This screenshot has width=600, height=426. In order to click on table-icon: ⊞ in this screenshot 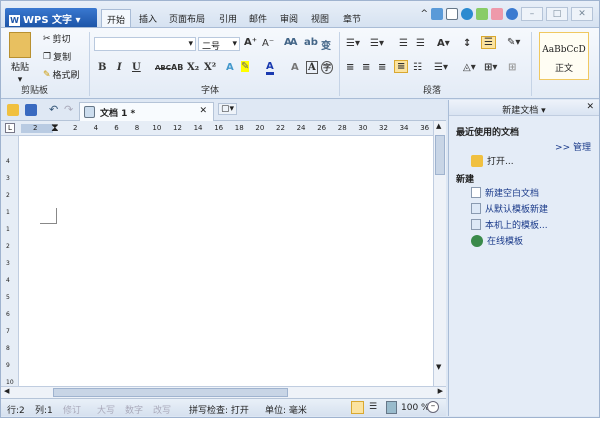, I will do `click(512, 67)`.